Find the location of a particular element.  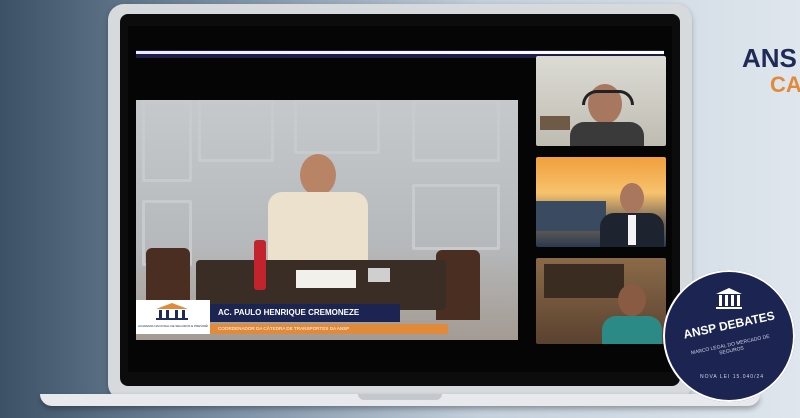

brand-logo-text: ANS is located at coordinates (769, 58).